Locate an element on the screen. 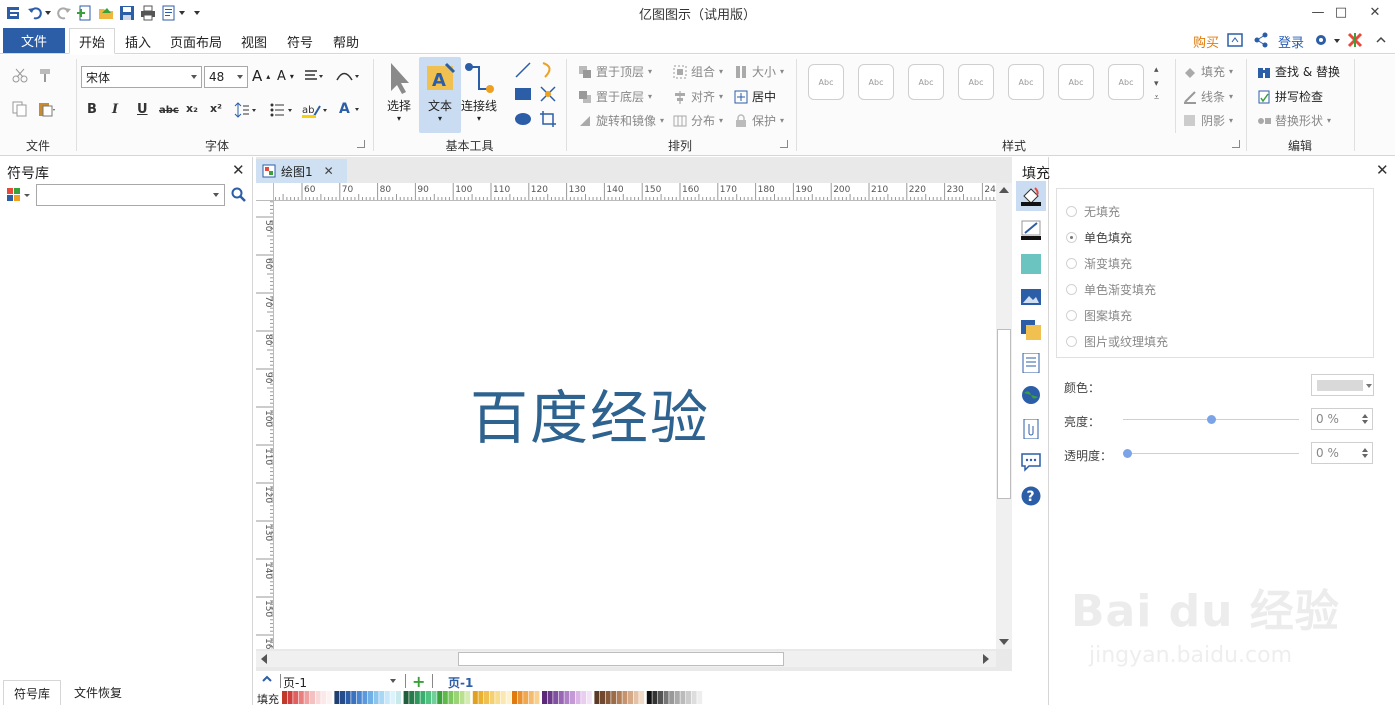  scroll-up-icon is located at coordinates (1004, 190).